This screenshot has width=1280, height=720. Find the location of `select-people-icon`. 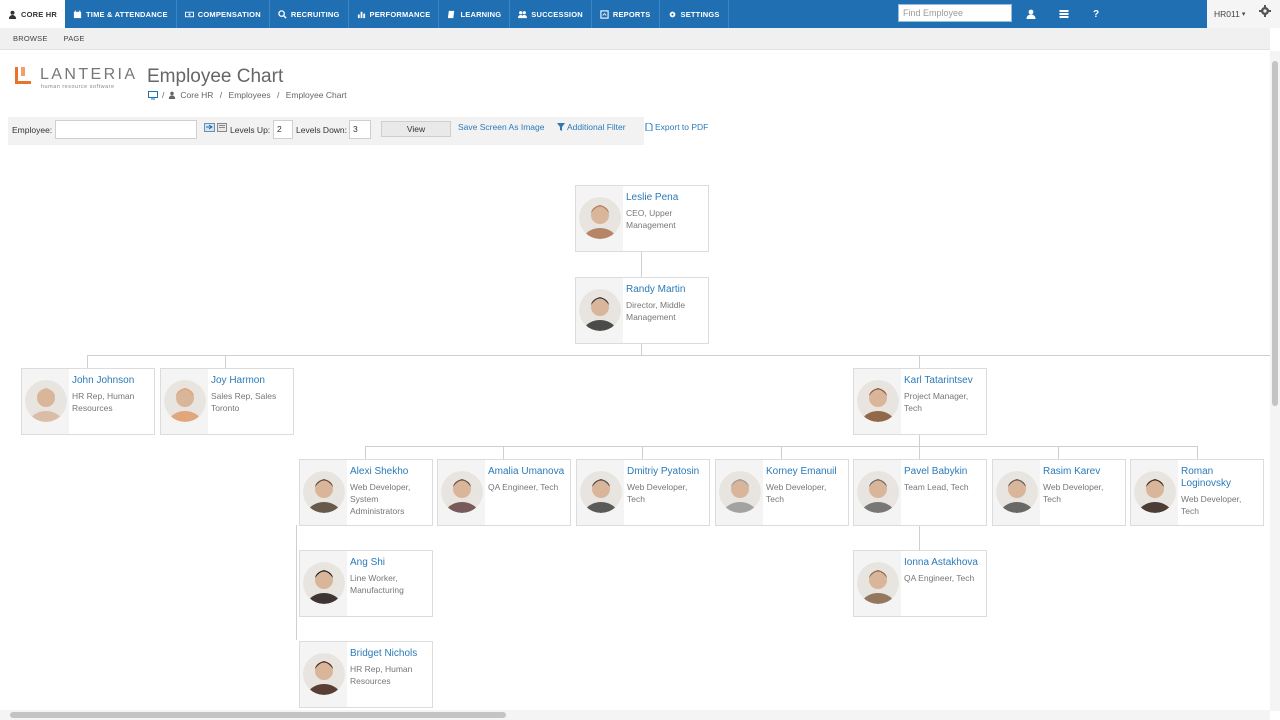

select-people-icon is located at coordinates (209, 127).